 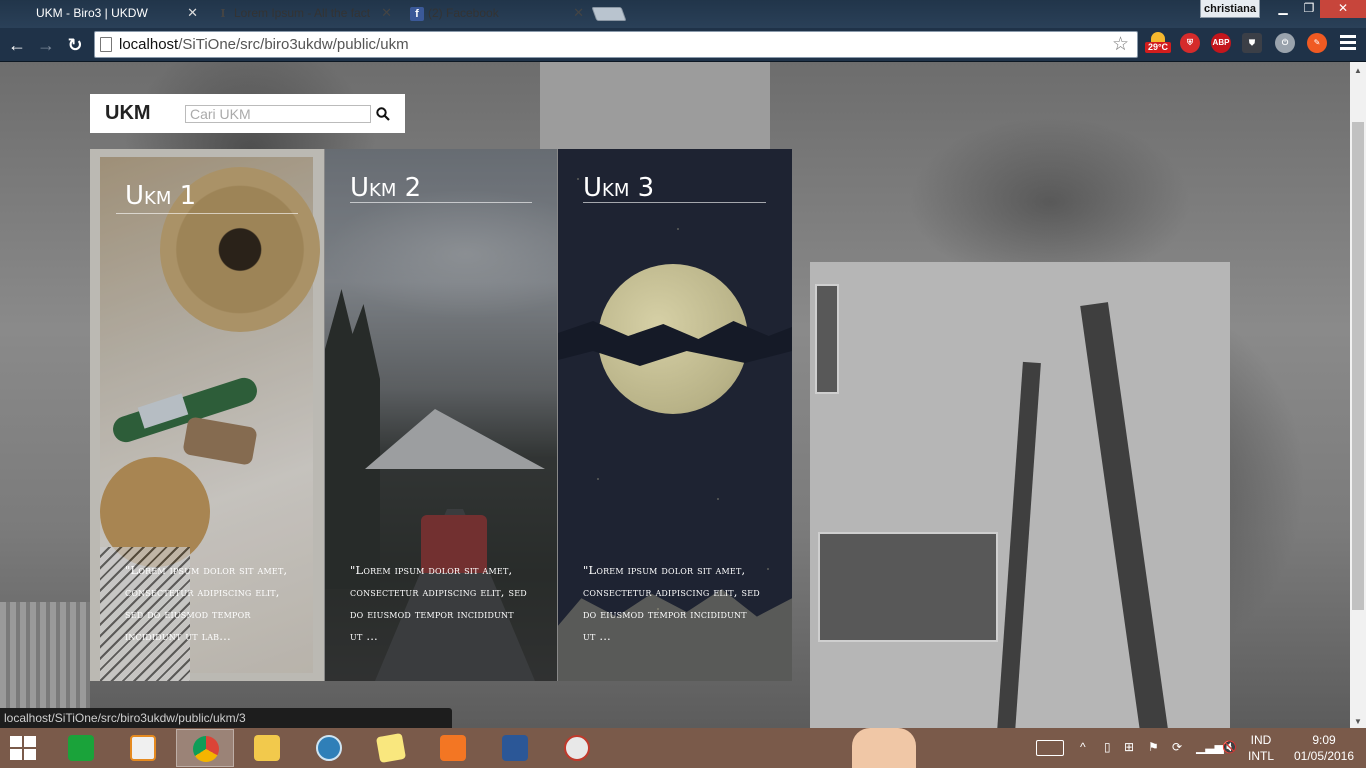 What do you see at coordinates (1261, 748) in the screenshot?
I see `language-indicator: IND INTL` at bounding box center [1261, 748].